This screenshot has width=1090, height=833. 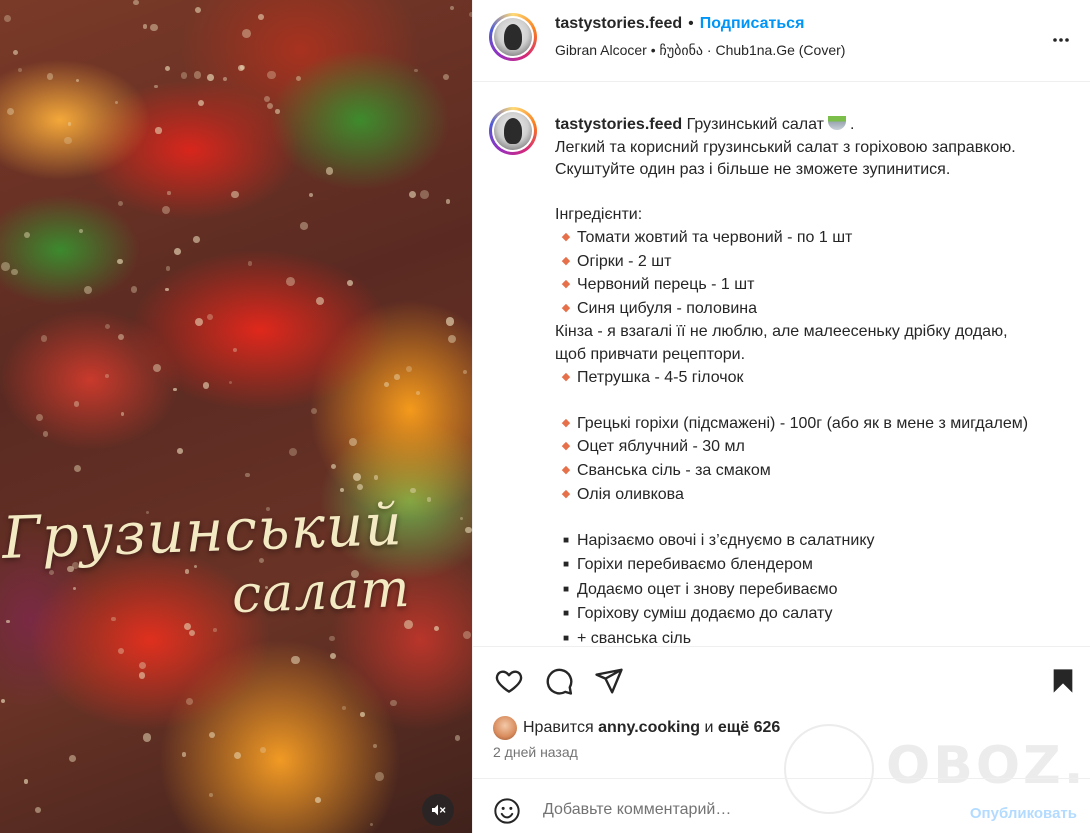 What do you see at coordinates (817, 379) in the screenshot?
I see `caption-line: ◆ Петрушка - 4-5 гілочок` at bounding box center [817, 379].